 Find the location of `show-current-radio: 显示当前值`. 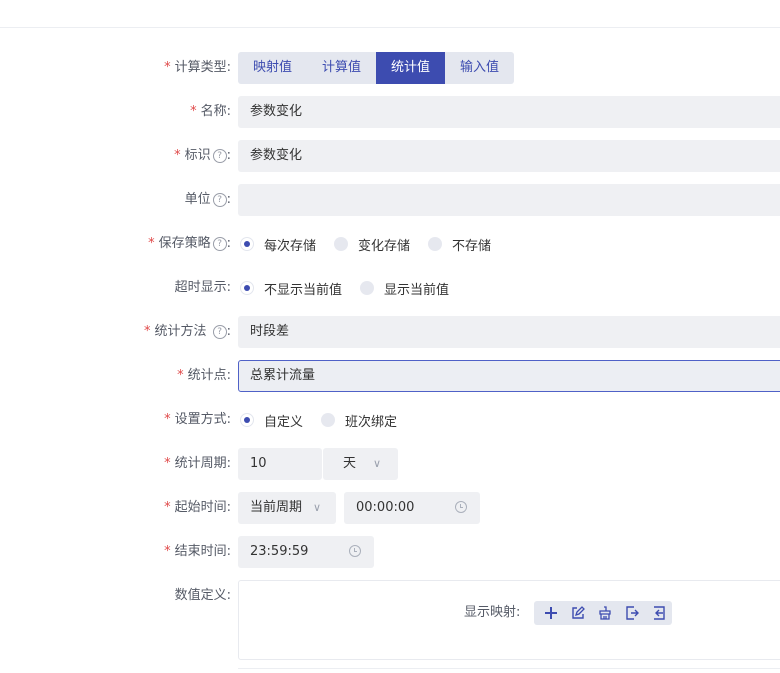

show-current-radio: 显示当前值 is located at coordinates (403, 288).